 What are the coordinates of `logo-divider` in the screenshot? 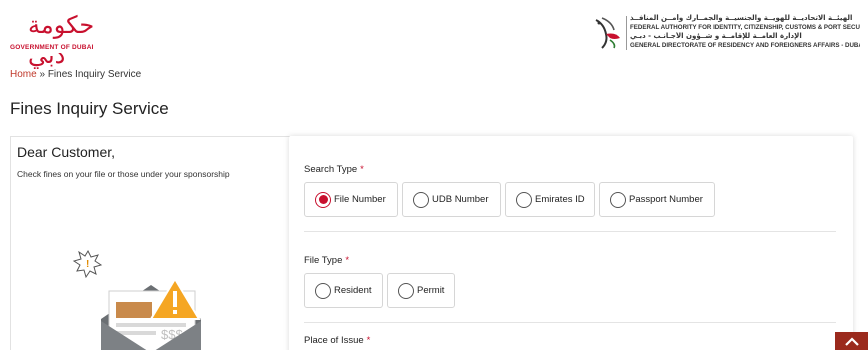 It's located at (626, 33).